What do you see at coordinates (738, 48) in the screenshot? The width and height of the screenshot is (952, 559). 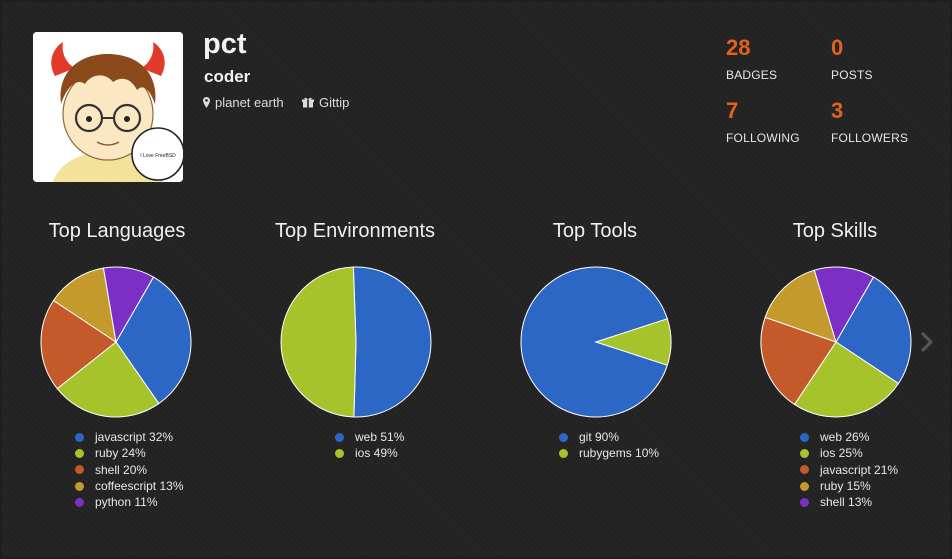 I see `badges-count: 28` at bounding box center [738, 48].